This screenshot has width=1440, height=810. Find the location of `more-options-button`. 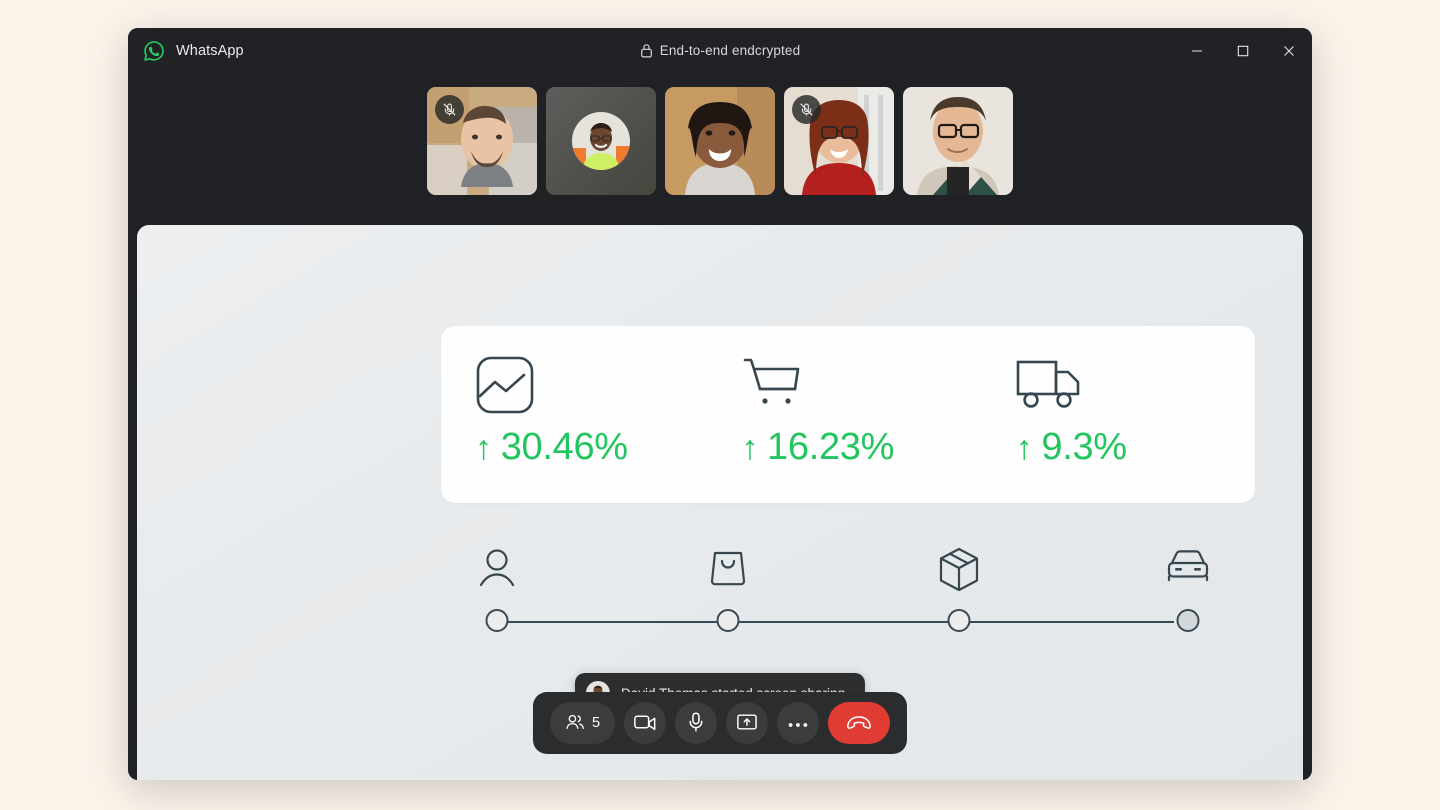

more-options-button is located at coordinates (798, 723).